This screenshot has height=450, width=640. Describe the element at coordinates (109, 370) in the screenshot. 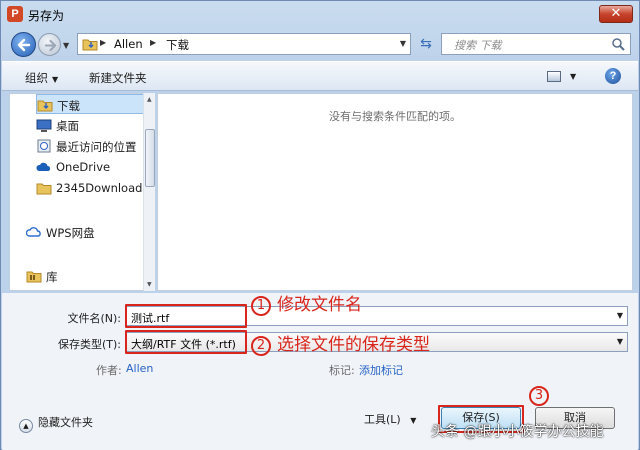

I see `author-label: 作者:` at that location.